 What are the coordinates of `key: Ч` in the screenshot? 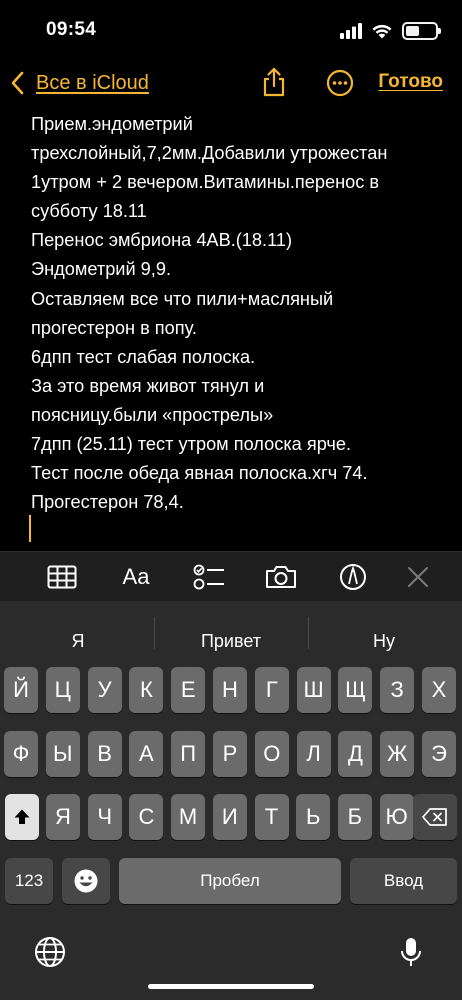 It's located at (104, 817).